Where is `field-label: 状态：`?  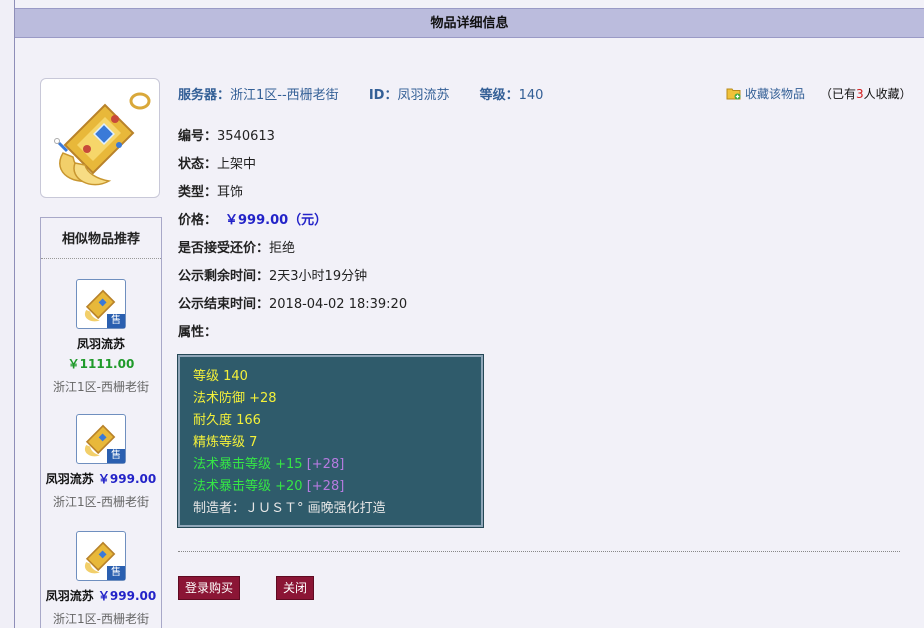 field-label: 状态： is located at coordinates (198, 164).